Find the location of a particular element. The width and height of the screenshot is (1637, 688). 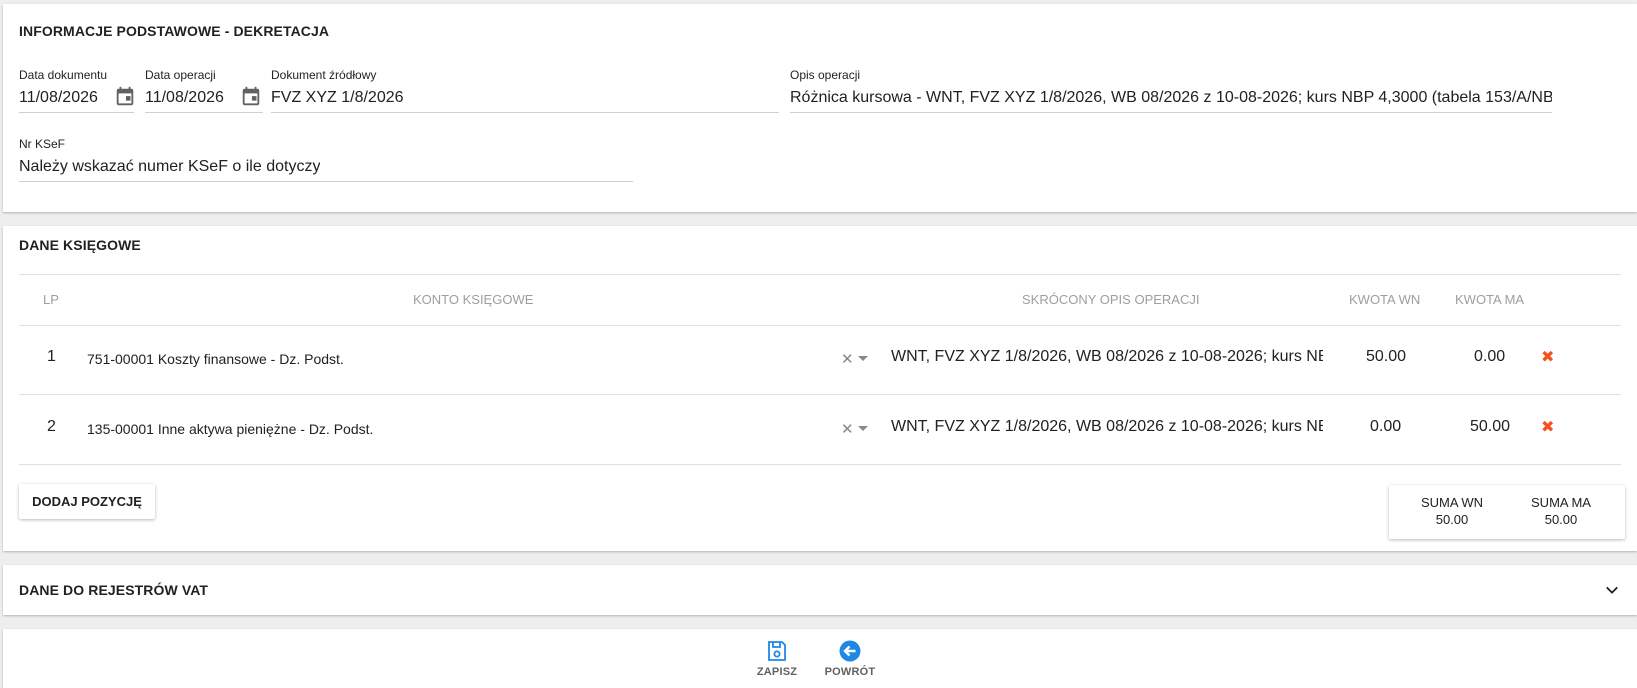

total-debit-label: SUMA WN is located at coordinates (1452, 502).